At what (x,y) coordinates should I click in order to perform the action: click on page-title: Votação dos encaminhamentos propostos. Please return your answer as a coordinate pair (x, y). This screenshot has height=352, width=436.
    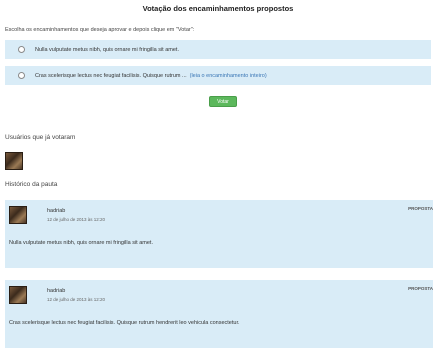
    Looking at the image, I should click on (218, 8).